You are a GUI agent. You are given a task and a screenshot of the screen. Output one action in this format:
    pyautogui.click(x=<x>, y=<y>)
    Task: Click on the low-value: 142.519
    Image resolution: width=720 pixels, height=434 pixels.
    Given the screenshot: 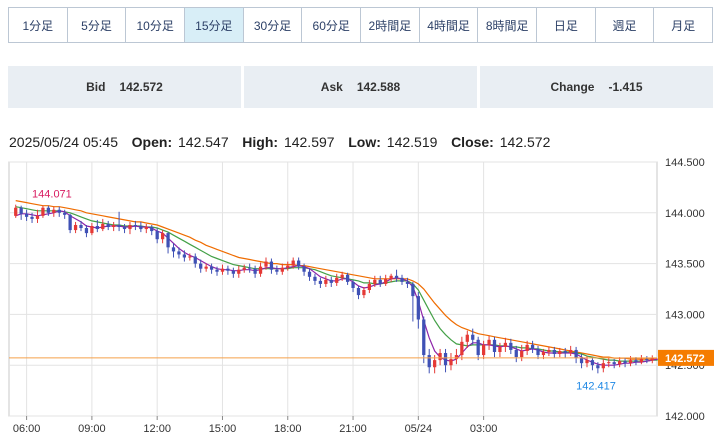 What is the action you would take?
    pyautogui.click(x=412, y=142)
    